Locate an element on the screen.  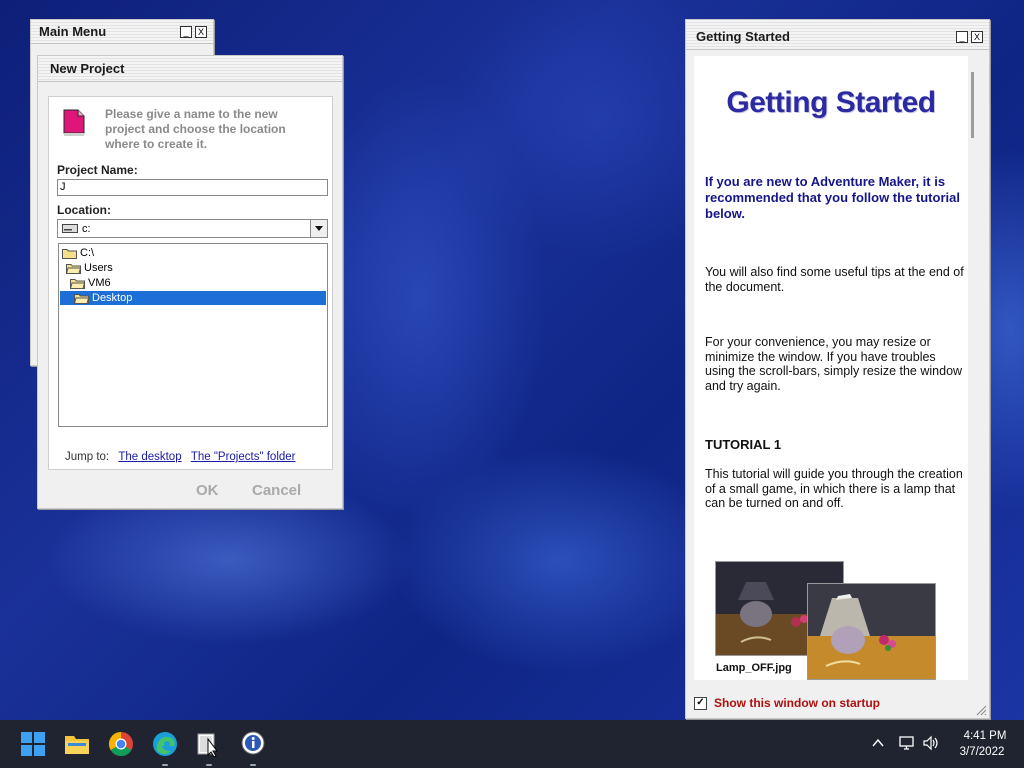
adventure-maker-icon is located at coordinates (209, 744).